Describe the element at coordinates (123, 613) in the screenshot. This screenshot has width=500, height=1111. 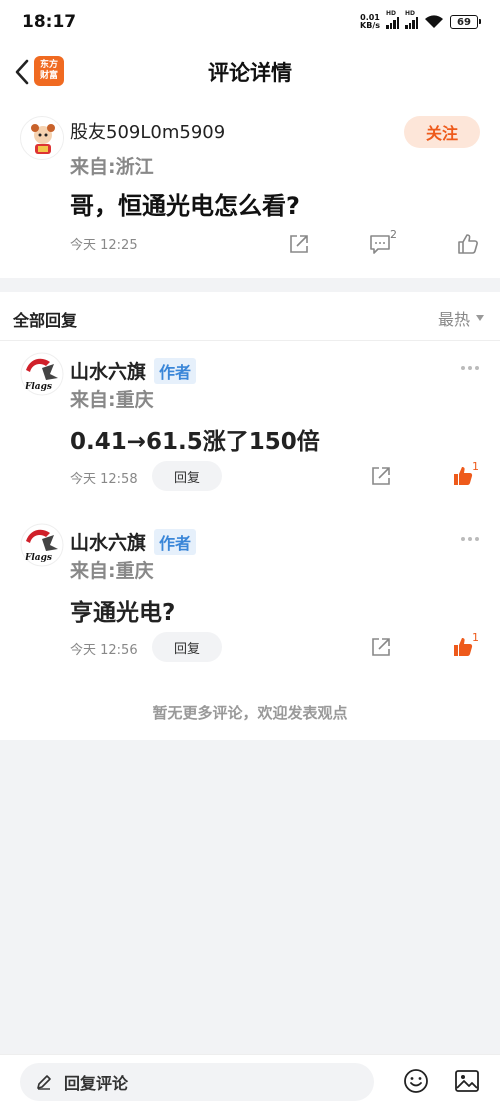
I see `reply-text: 亨通光电?` at that location.